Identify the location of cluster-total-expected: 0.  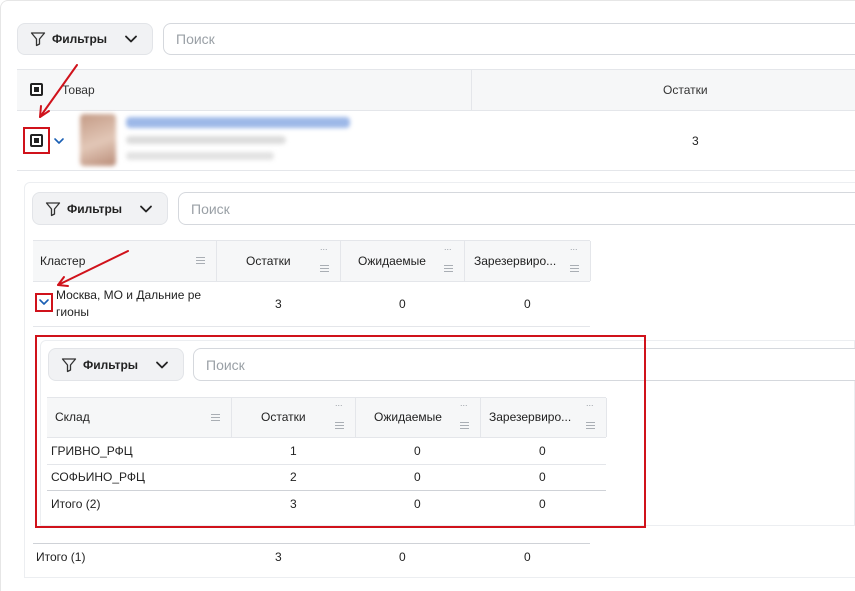
(402, 557).